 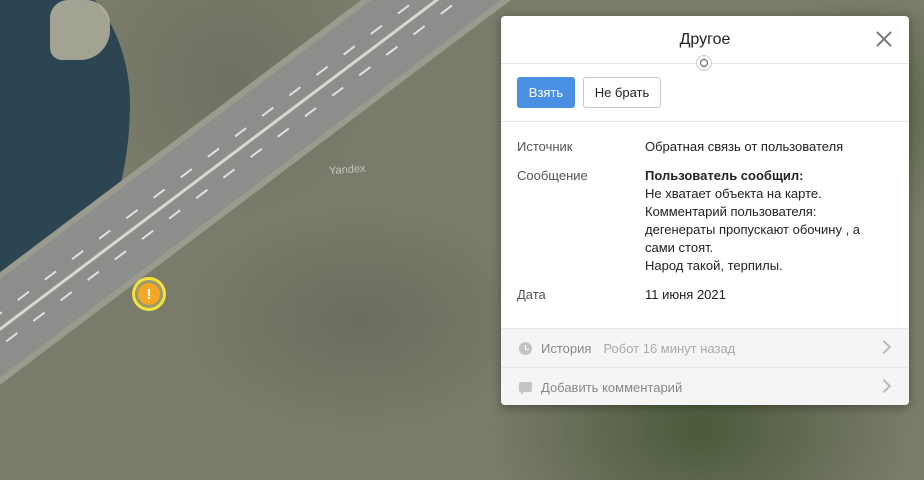 I want to click on skip-button: Не брать, so click(x=622, y=92).